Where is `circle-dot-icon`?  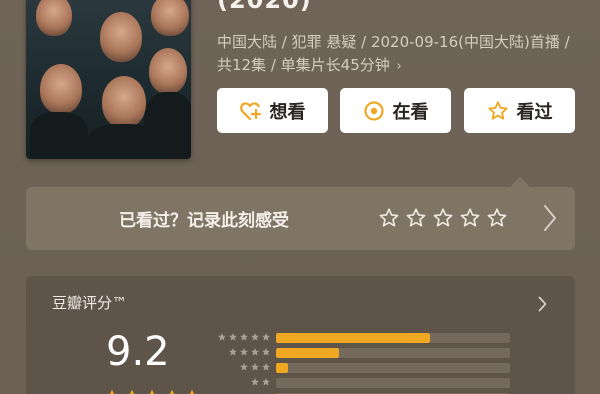 circle-dot-icon is located at coordinates (374, 111).